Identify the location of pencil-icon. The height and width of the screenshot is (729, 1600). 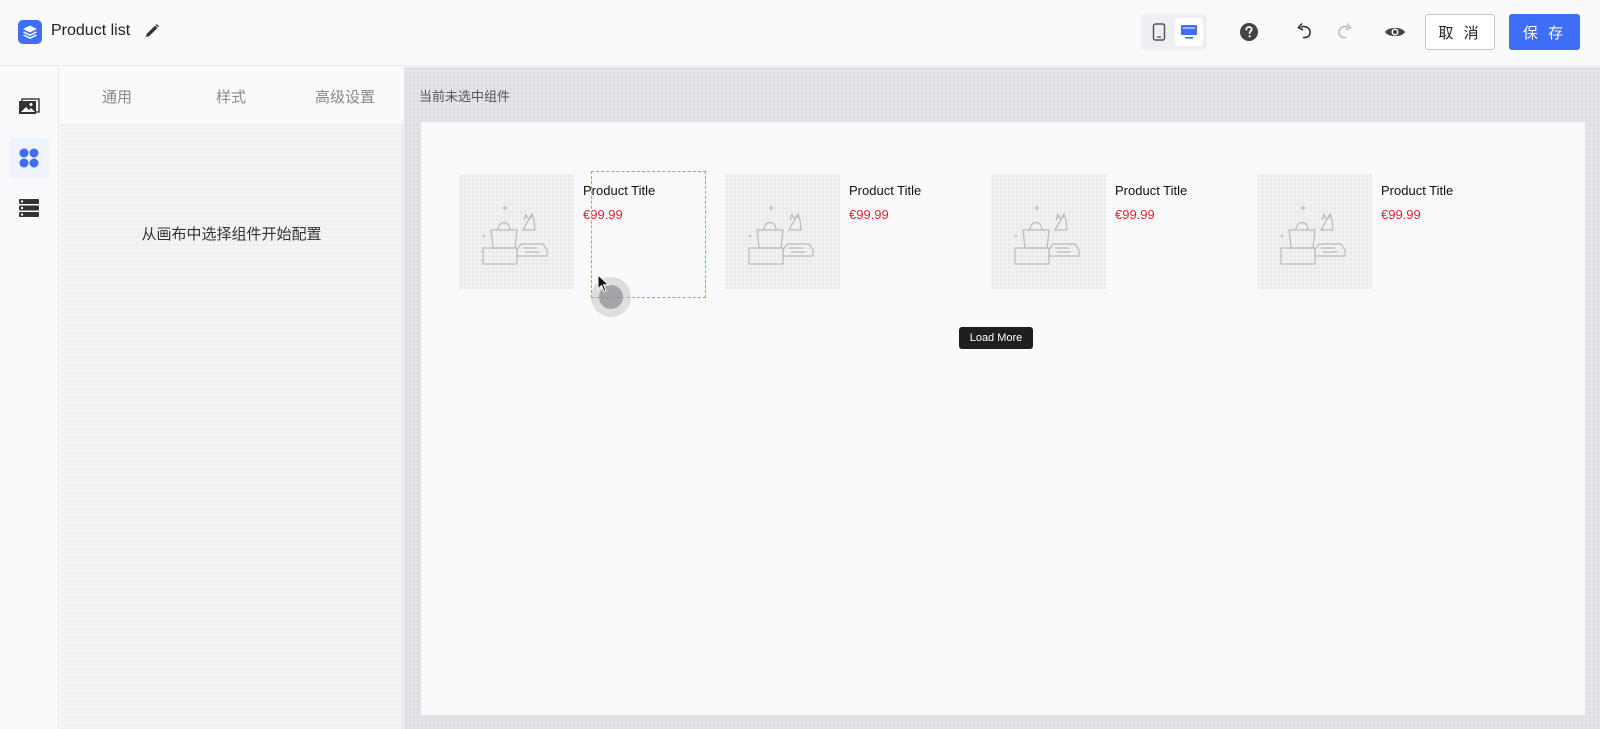
(152, 31).